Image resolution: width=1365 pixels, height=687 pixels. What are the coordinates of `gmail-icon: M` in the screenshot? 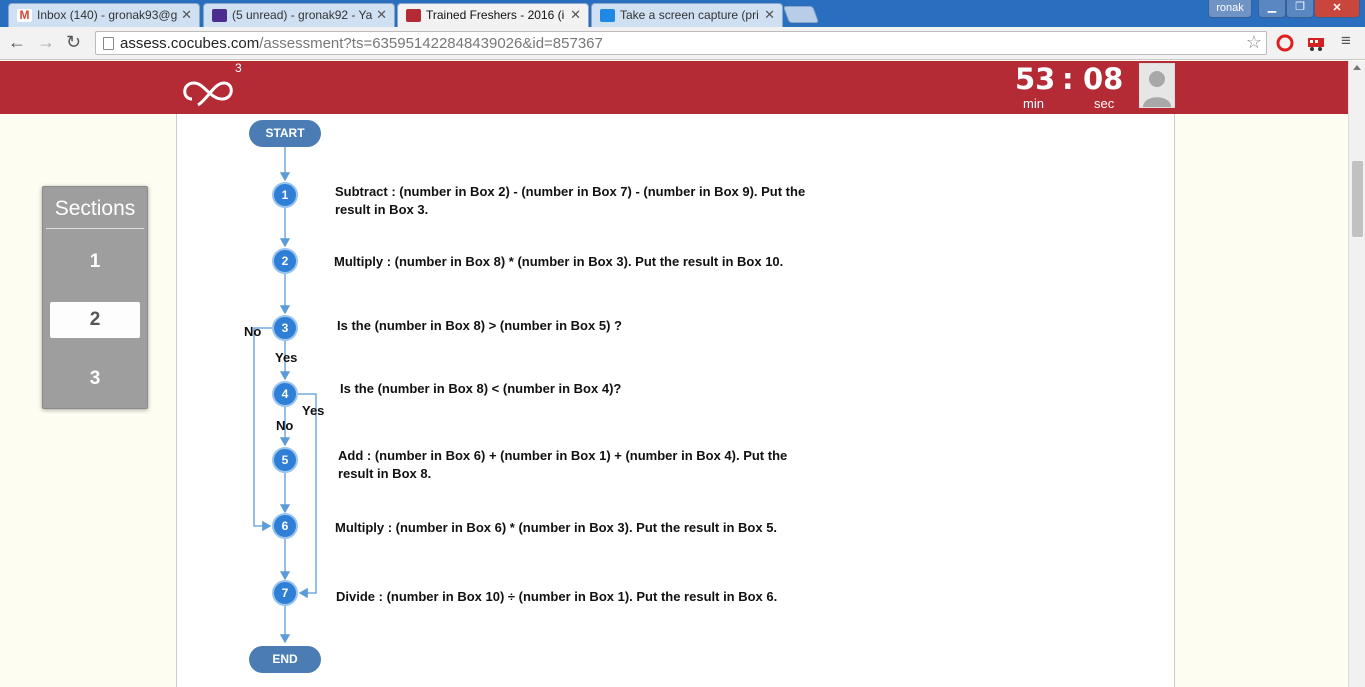 It's located at (24, 15).